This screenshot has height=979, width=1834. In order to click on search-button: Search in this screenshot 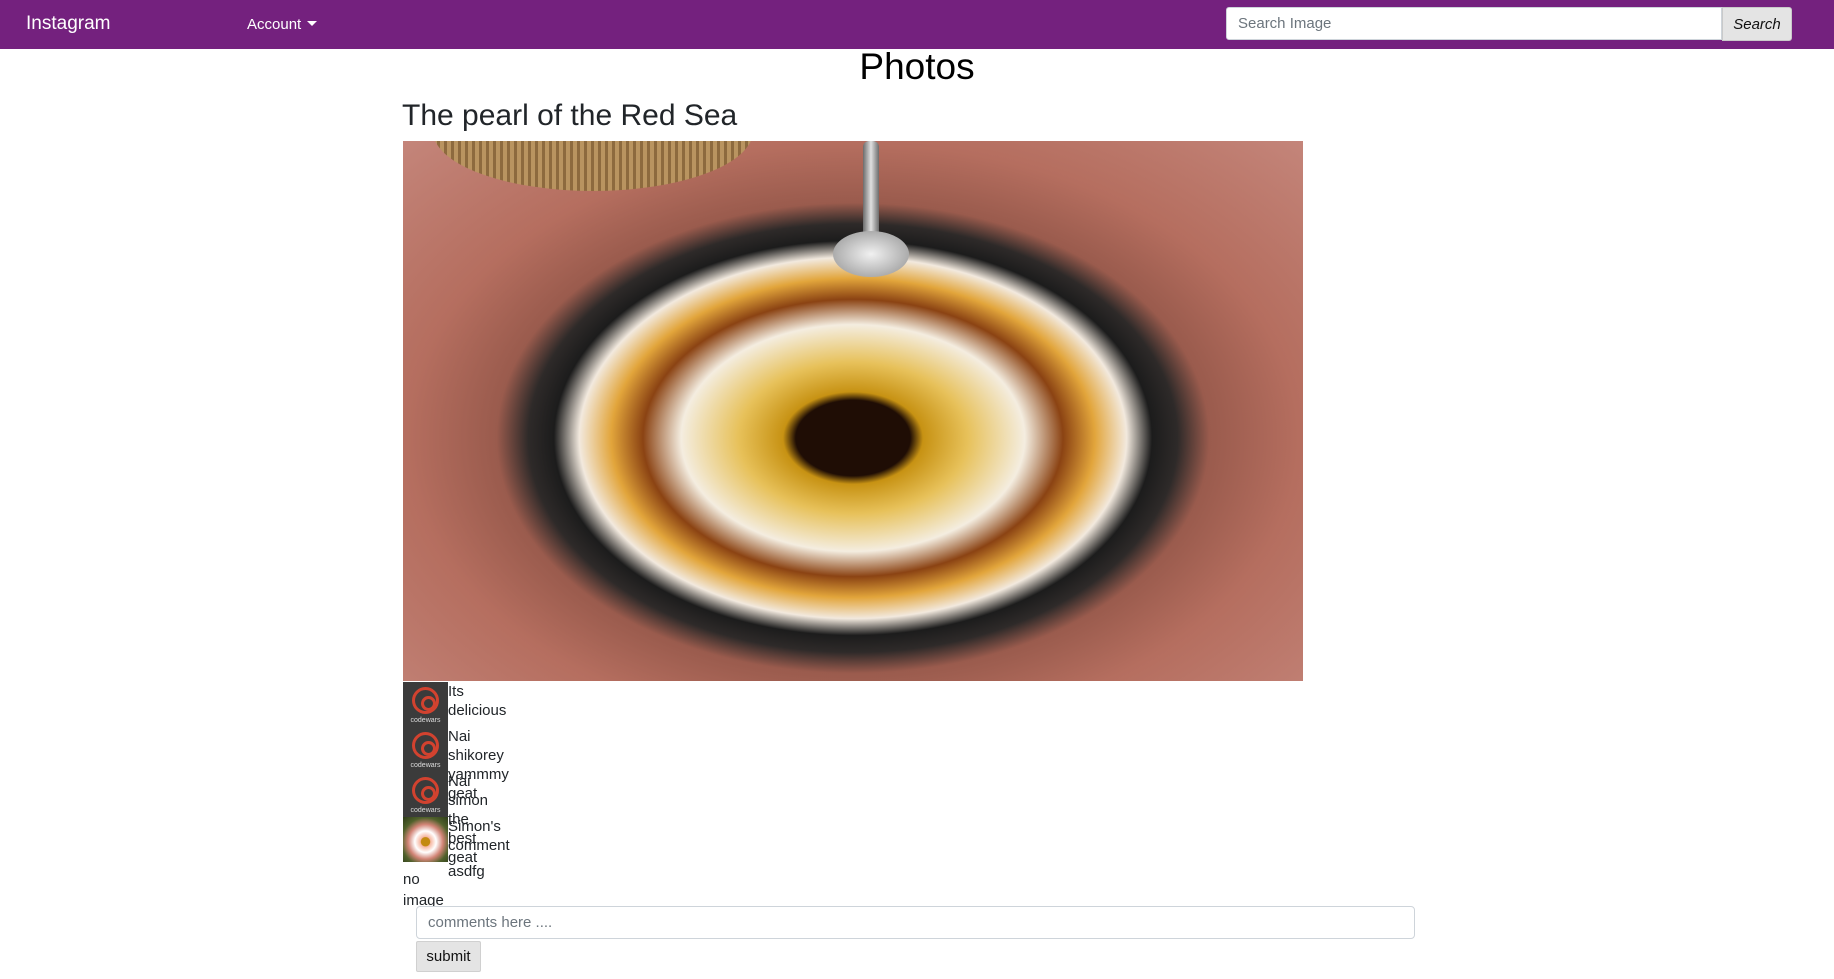, I will do `click(1757, 24)`.